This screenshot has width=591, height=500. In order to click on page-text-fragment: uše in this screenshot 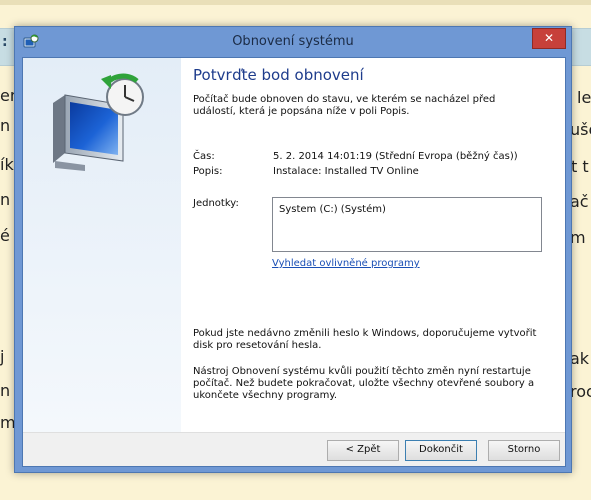, I will do `click(580, 129)`.